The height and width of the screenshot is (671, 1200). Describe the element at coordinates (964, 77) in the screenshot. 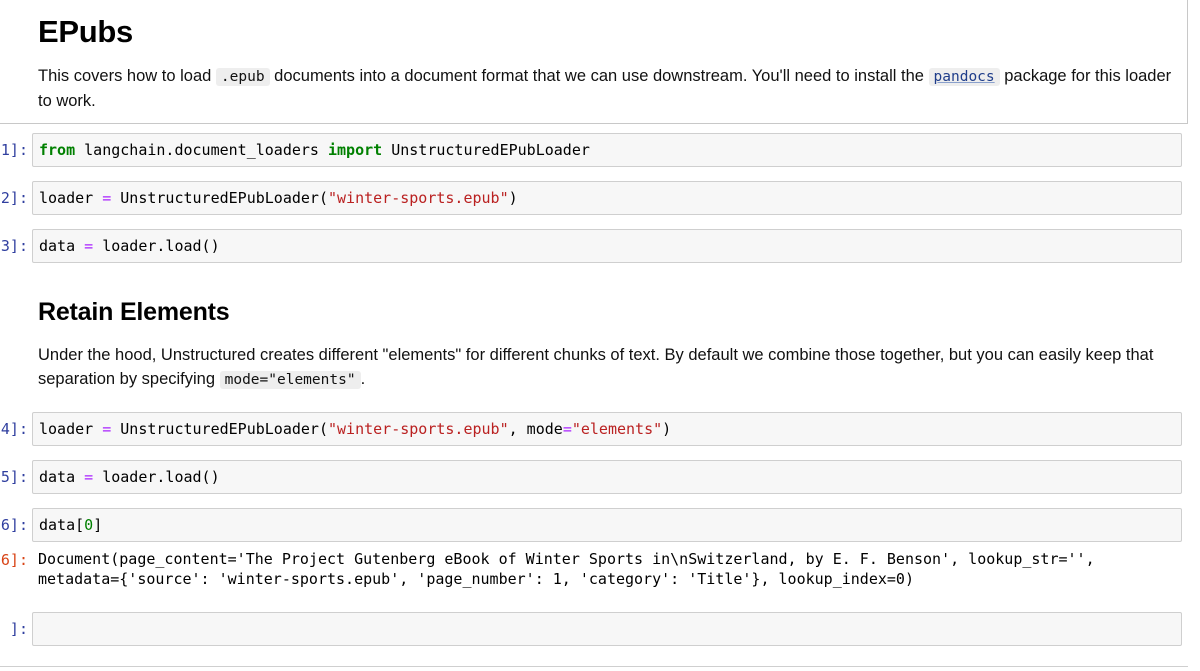

I see `pandocs-link: pandocs` at that location.